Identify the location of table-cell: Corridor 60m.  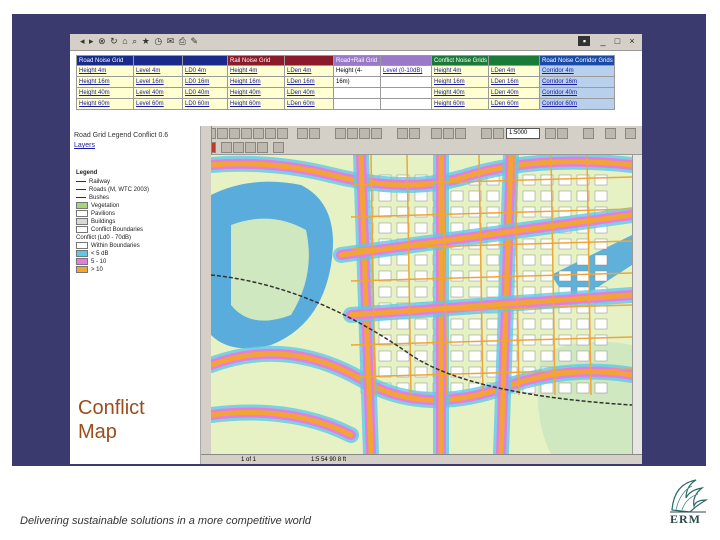
(577, 104).